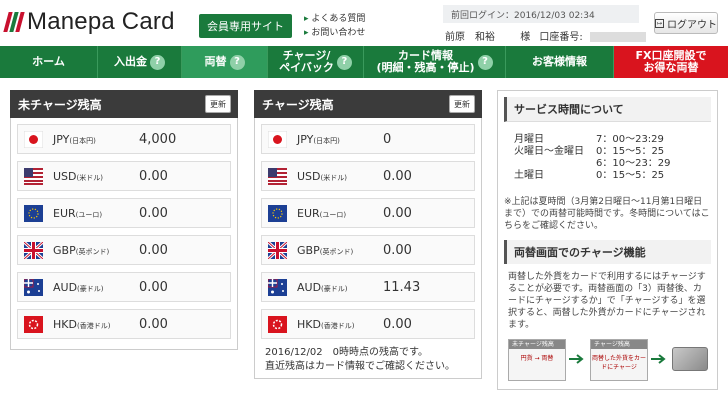  I want to click on japan-flag-icon, so click(277, 139).